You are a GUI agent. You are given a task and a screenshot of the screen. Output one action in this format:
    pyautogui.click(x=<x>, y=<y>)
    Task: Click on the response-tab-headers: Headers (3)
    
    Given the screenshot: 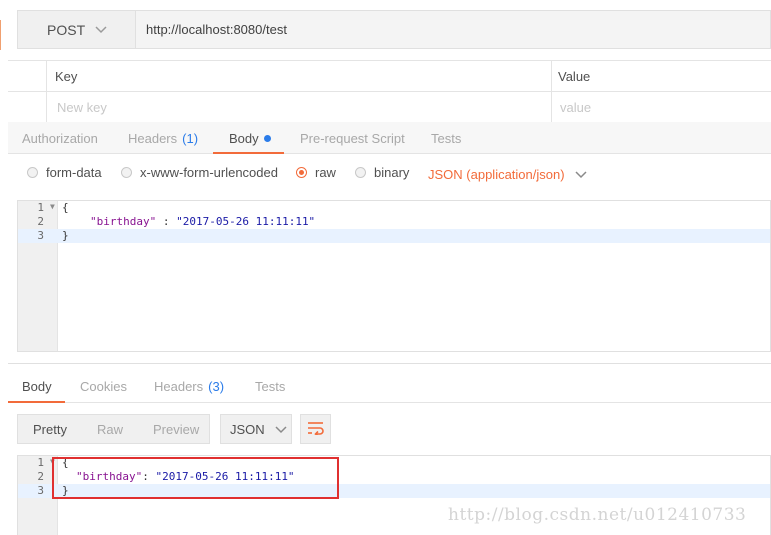 What is the action you would take?
    pyautogui.click(x=189, y=386)
    